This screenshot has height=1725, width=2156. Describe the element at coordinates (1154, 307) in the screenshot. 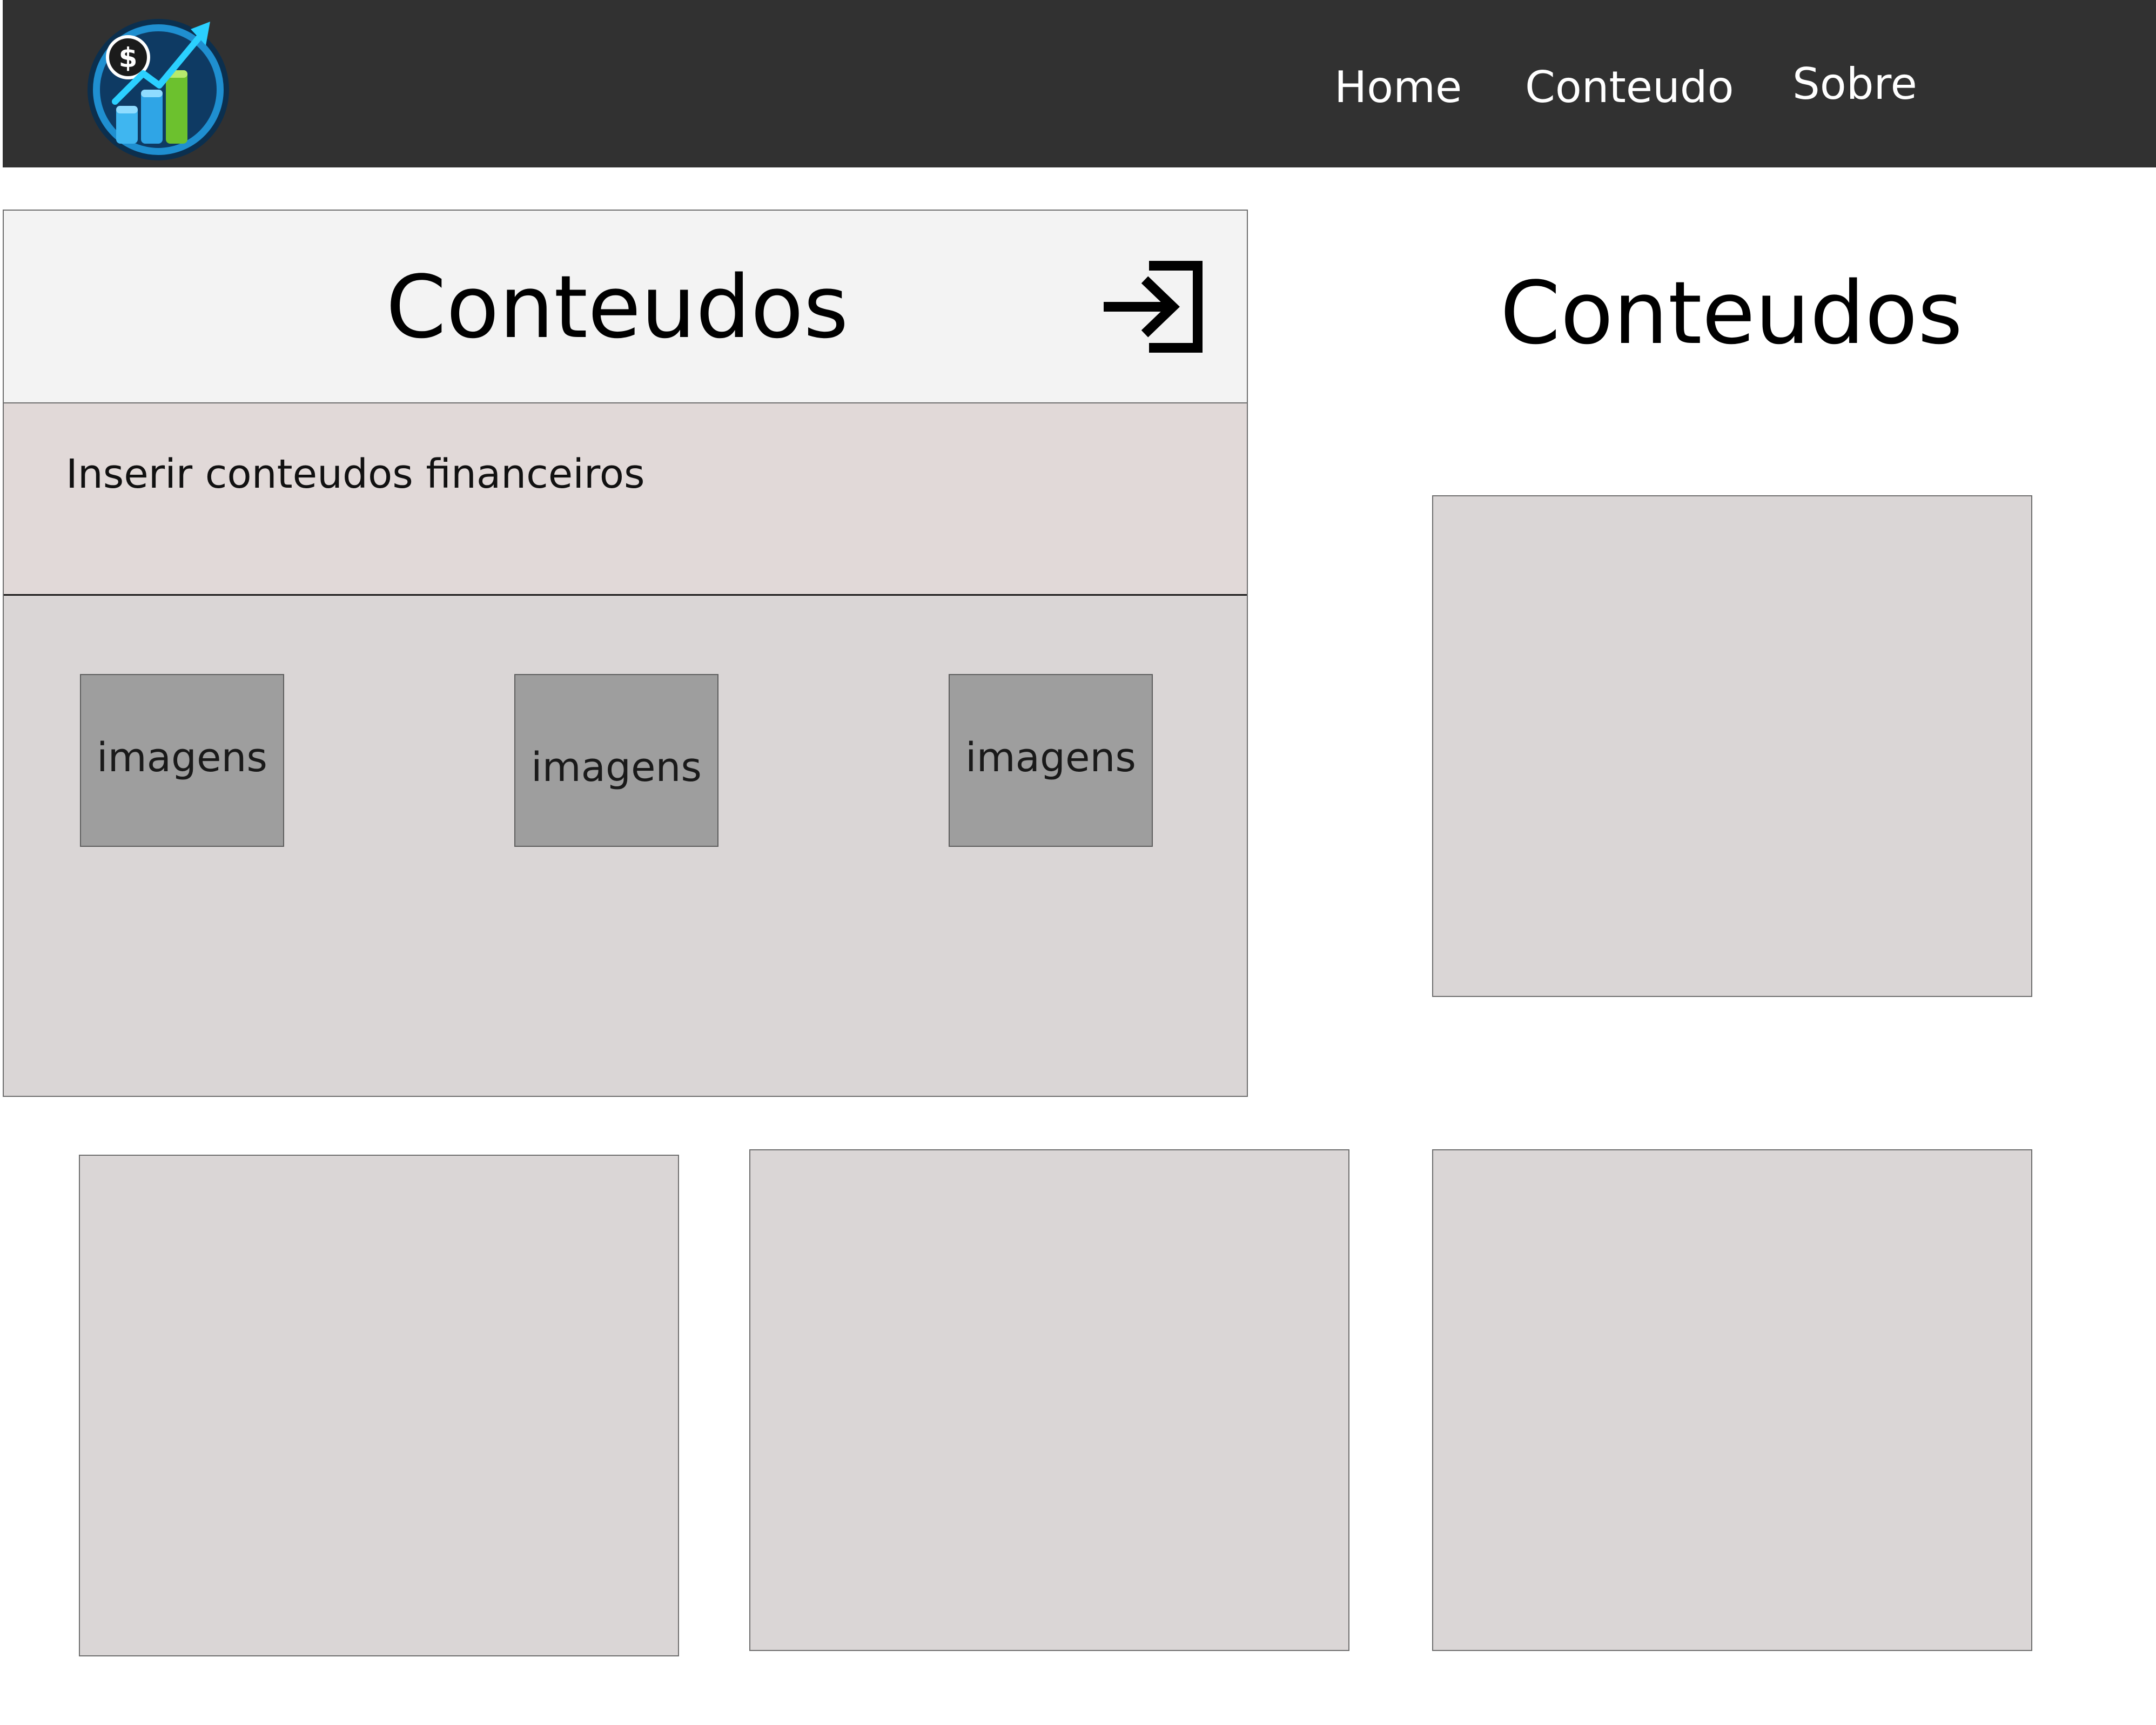

I see `login-arrow-icon` at that location.